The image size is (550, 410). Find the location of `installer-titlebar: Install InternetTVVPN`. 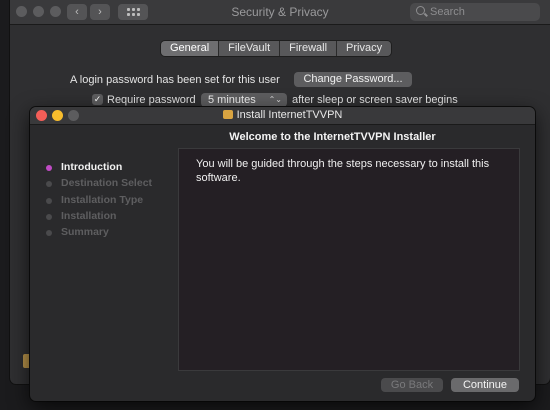

installer-titlebar: Install InternetTVVPN is located at coordinates (282, 116).